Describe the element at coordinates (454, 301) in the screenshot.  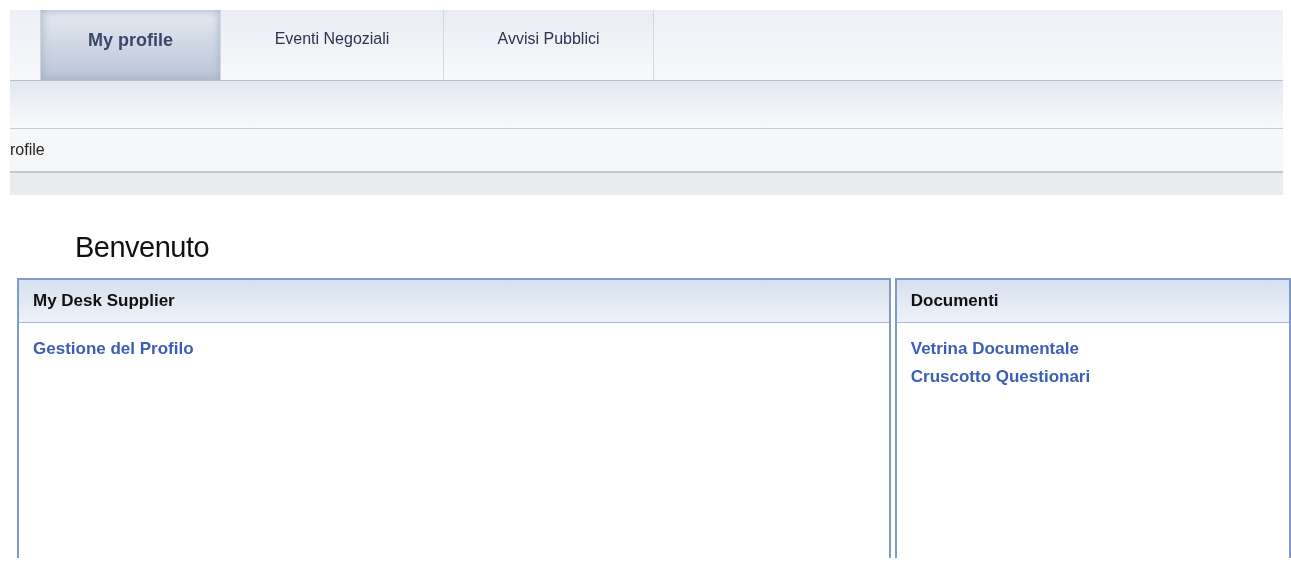
I see `panel-header: My Desk Supplier` at that location.